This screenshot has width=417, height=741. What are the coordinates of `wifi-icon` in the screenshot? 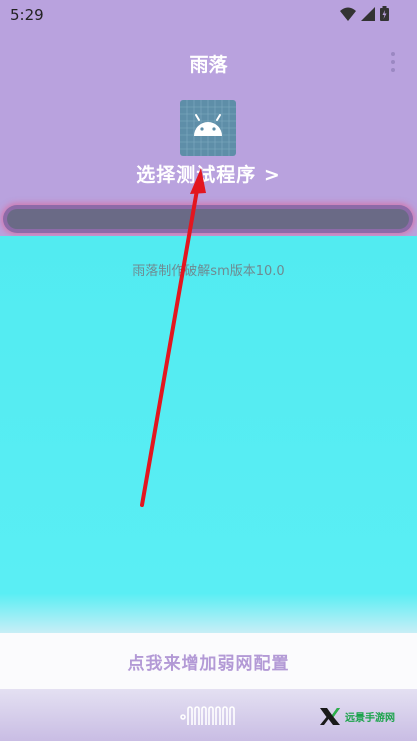 It's located at (348, 14).